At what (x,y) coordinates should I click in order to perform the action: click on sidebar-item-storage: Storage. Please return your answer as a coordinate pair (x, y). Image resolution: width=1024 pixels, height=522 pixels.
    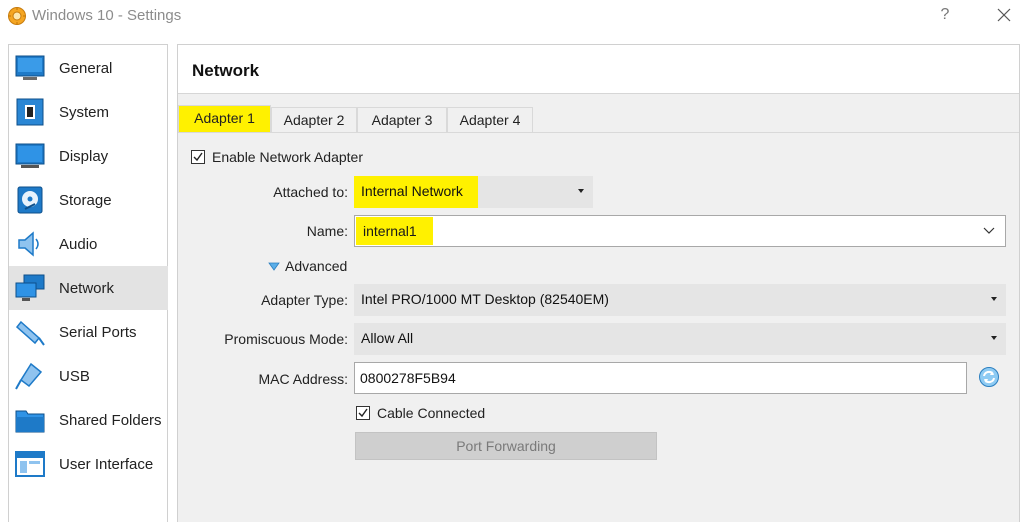
    Looking at the image, I should click on (88, 200).